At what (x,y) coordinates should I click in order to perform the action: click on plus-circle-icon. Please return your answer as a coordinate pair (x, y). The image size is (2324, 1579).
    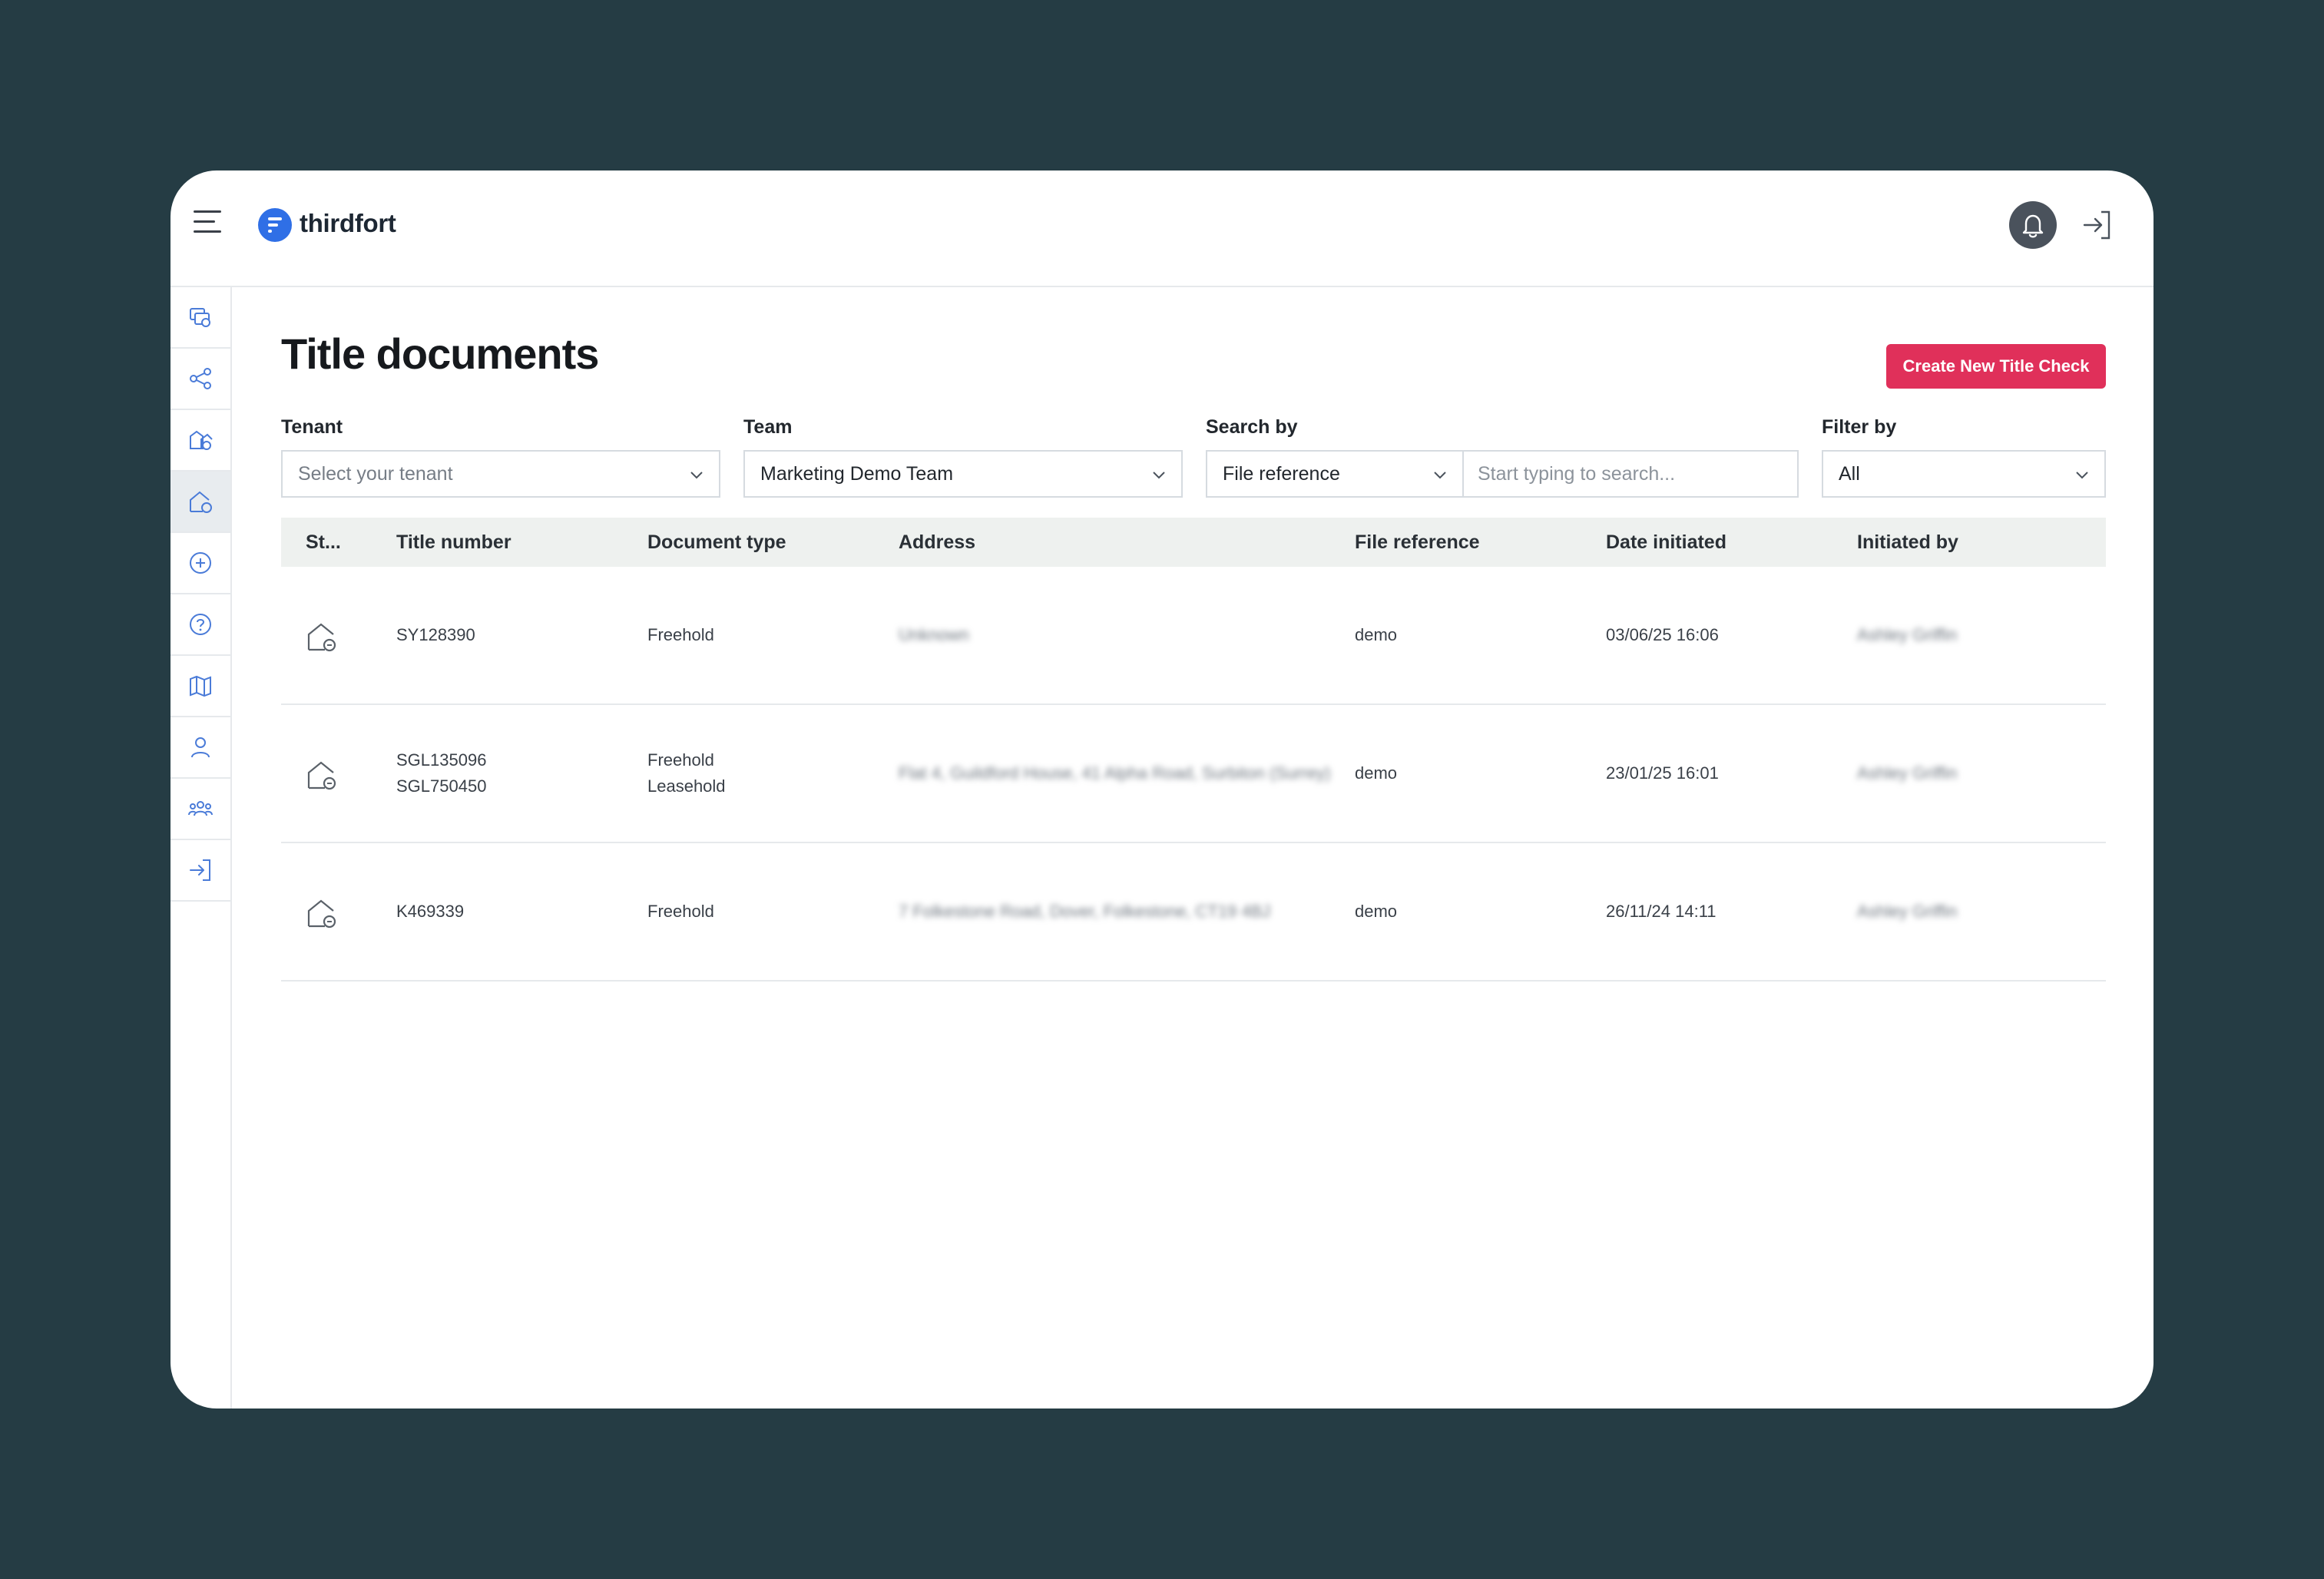
    Looking at the image, I should click on (201, 563).